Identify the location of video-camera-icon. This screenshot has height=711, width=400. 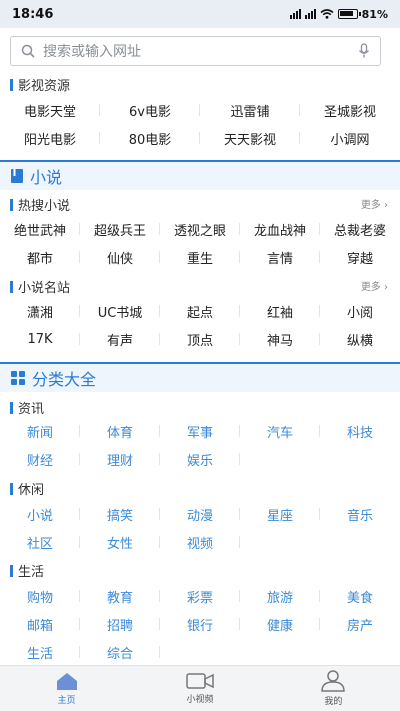
(200, 681).